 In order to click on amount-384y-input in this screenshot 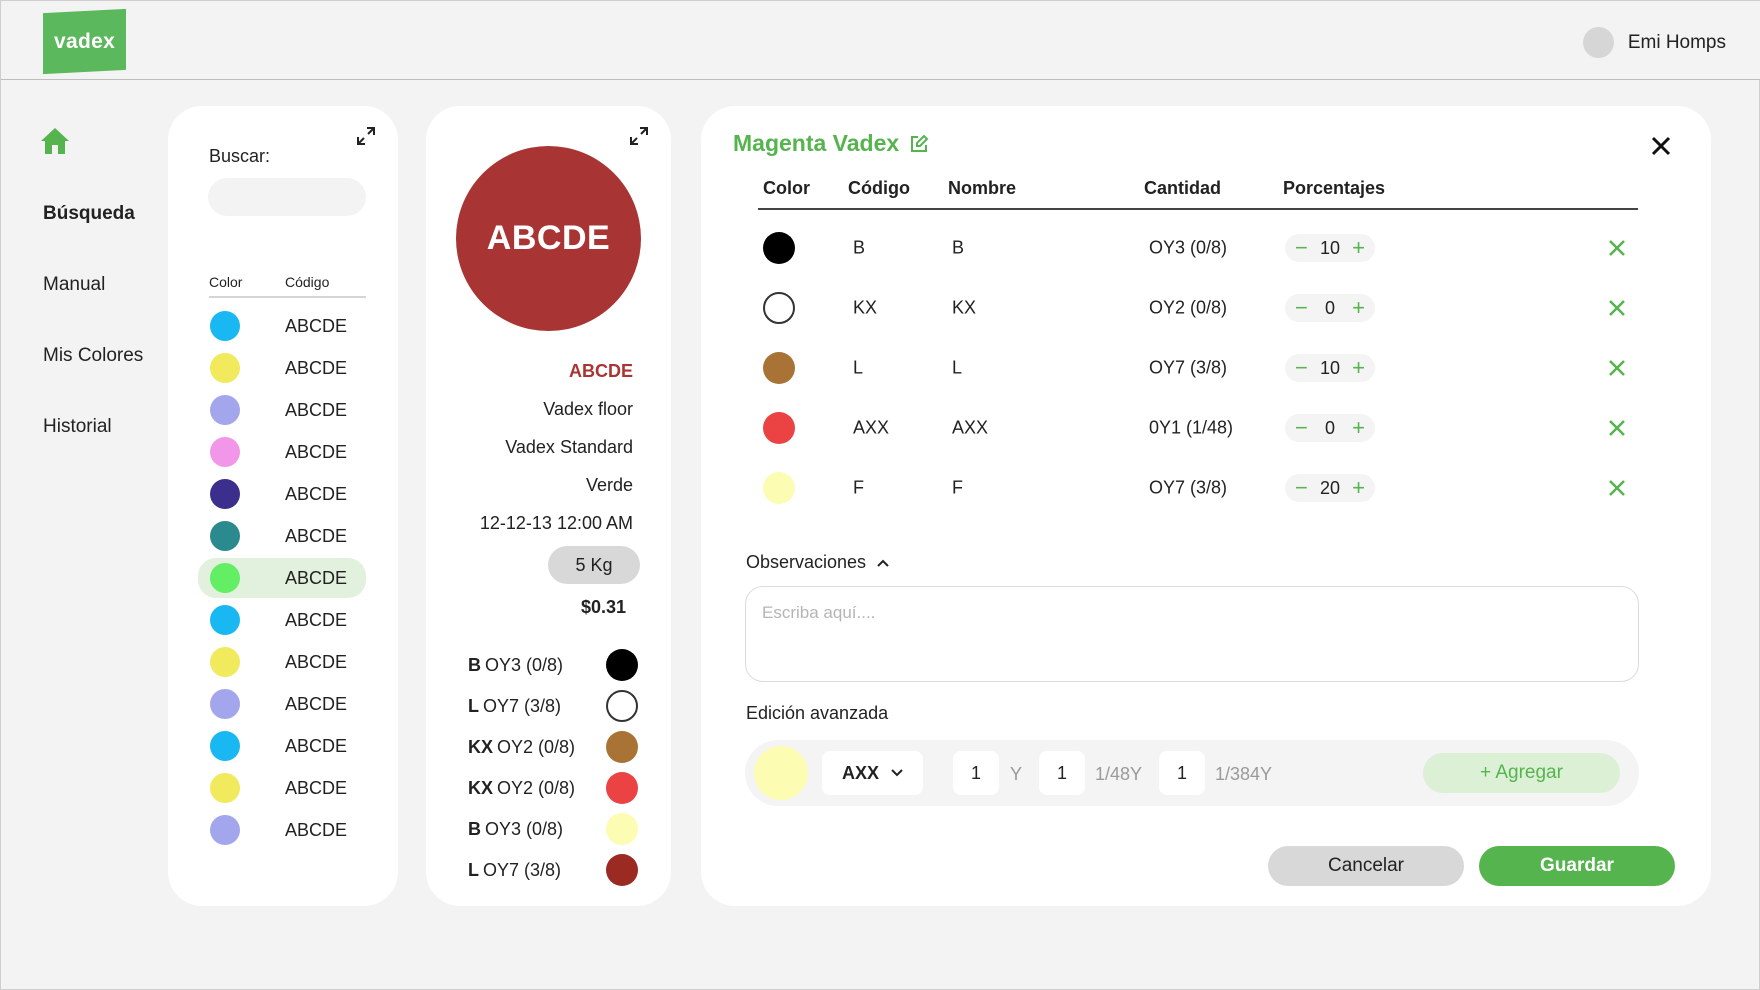, I will do `click(1182, 773)`.